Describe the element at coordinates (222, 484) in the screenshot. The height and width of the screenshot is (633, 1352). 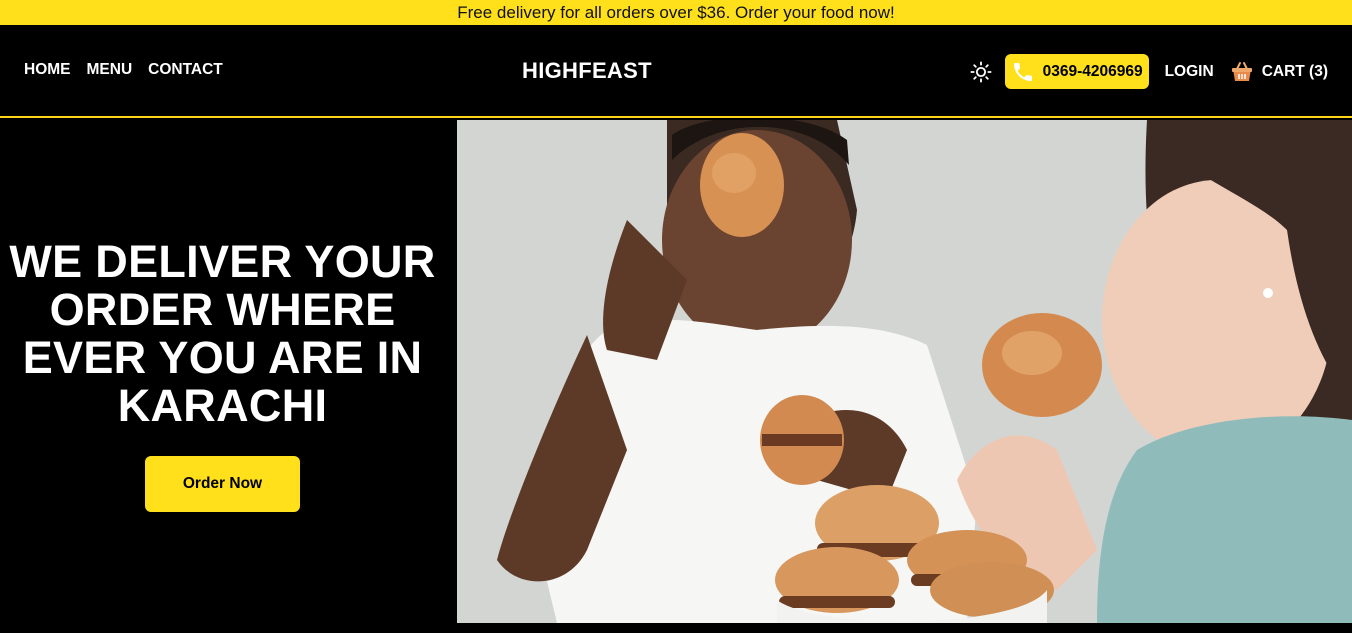
I see `order-now-button: Order Now` at that location.